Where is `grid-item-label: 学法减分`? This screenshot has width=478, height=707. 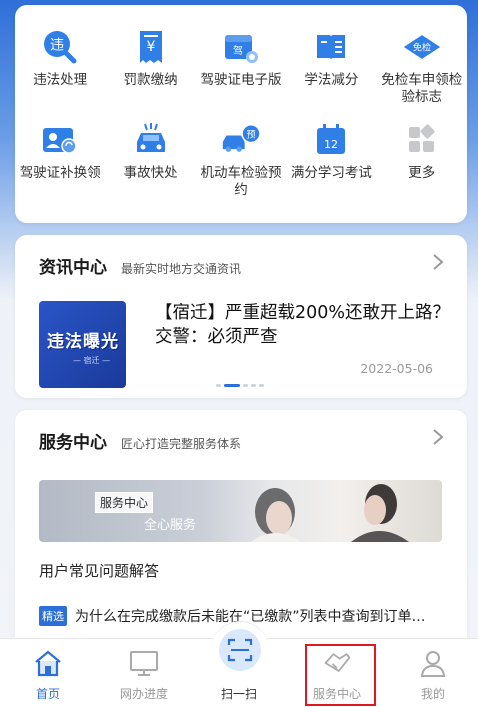 grid-item-label: 学法减分 is located at coordinates (331, 80).